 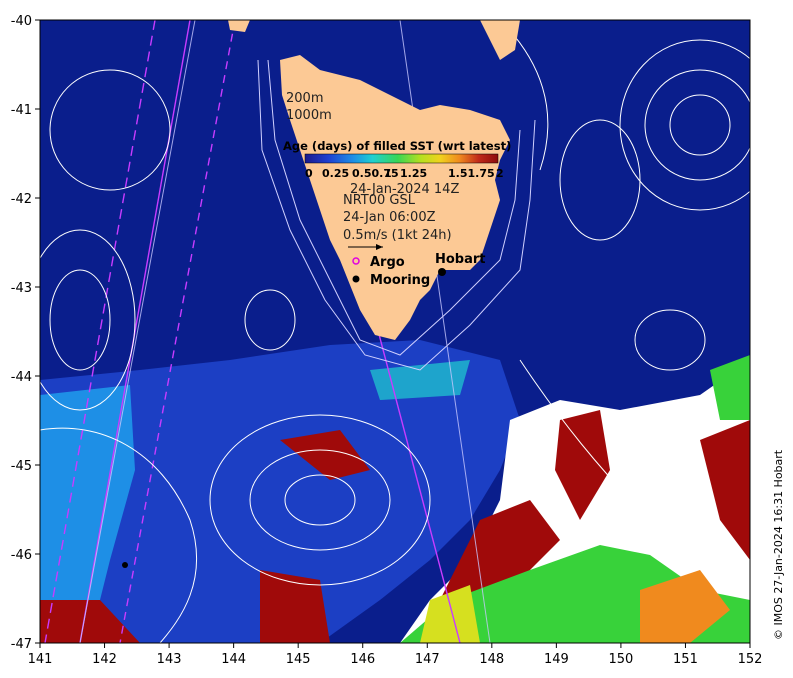 I want to click on y-tick-label: -43, so click(x=21, y=288).